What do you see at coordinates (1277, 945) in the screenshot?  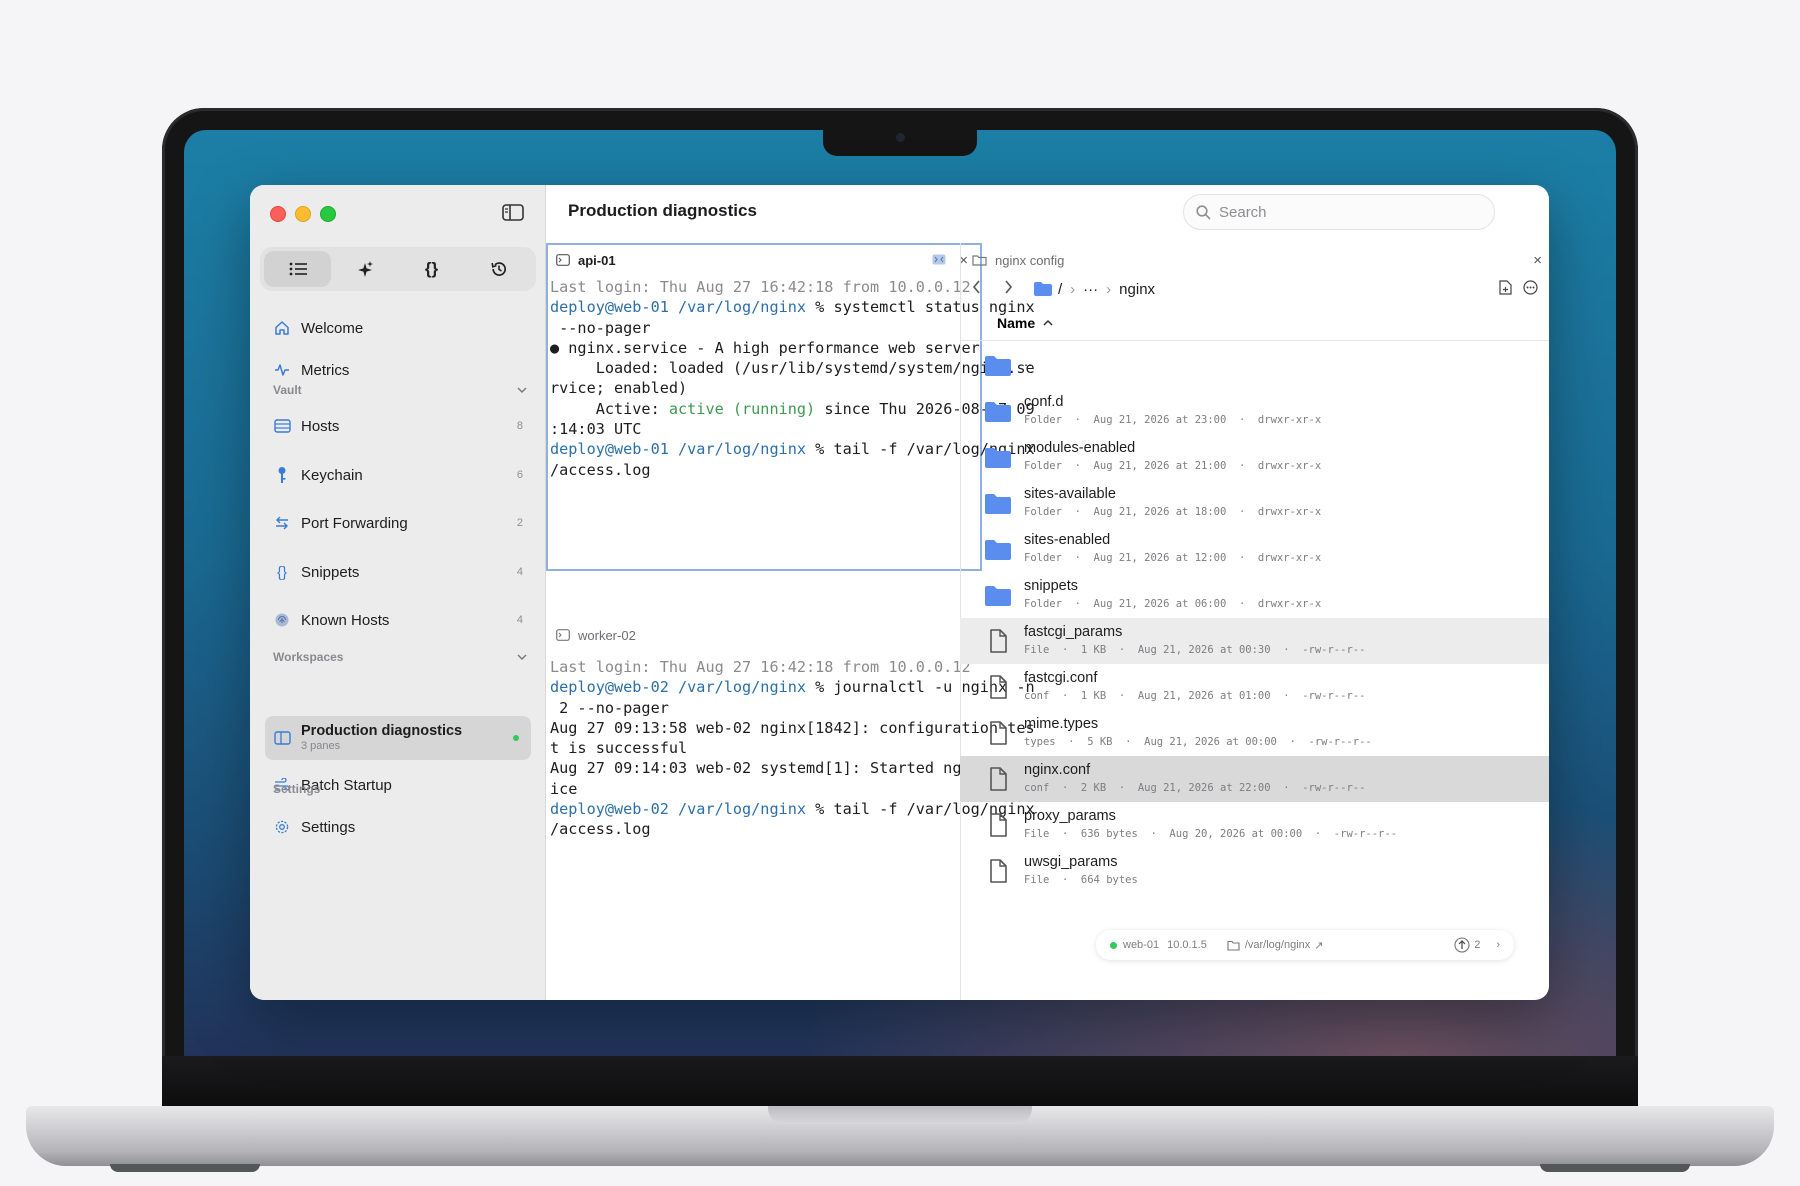 I see `status-path: /var/log/nginx` at bounding box center [1277, 945].